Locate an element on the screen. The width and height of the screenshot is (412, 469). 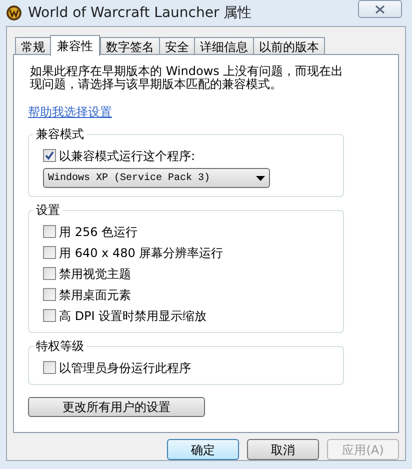
close-button is located at coordinates (380, 9).